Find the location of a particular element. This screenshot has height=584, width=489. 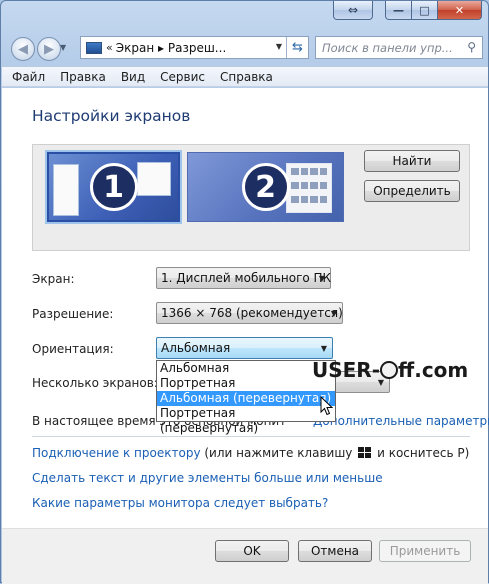

resolution-select: 1366 × 768 (рекомендуется) ▼ is located at coordinates (249, 313).